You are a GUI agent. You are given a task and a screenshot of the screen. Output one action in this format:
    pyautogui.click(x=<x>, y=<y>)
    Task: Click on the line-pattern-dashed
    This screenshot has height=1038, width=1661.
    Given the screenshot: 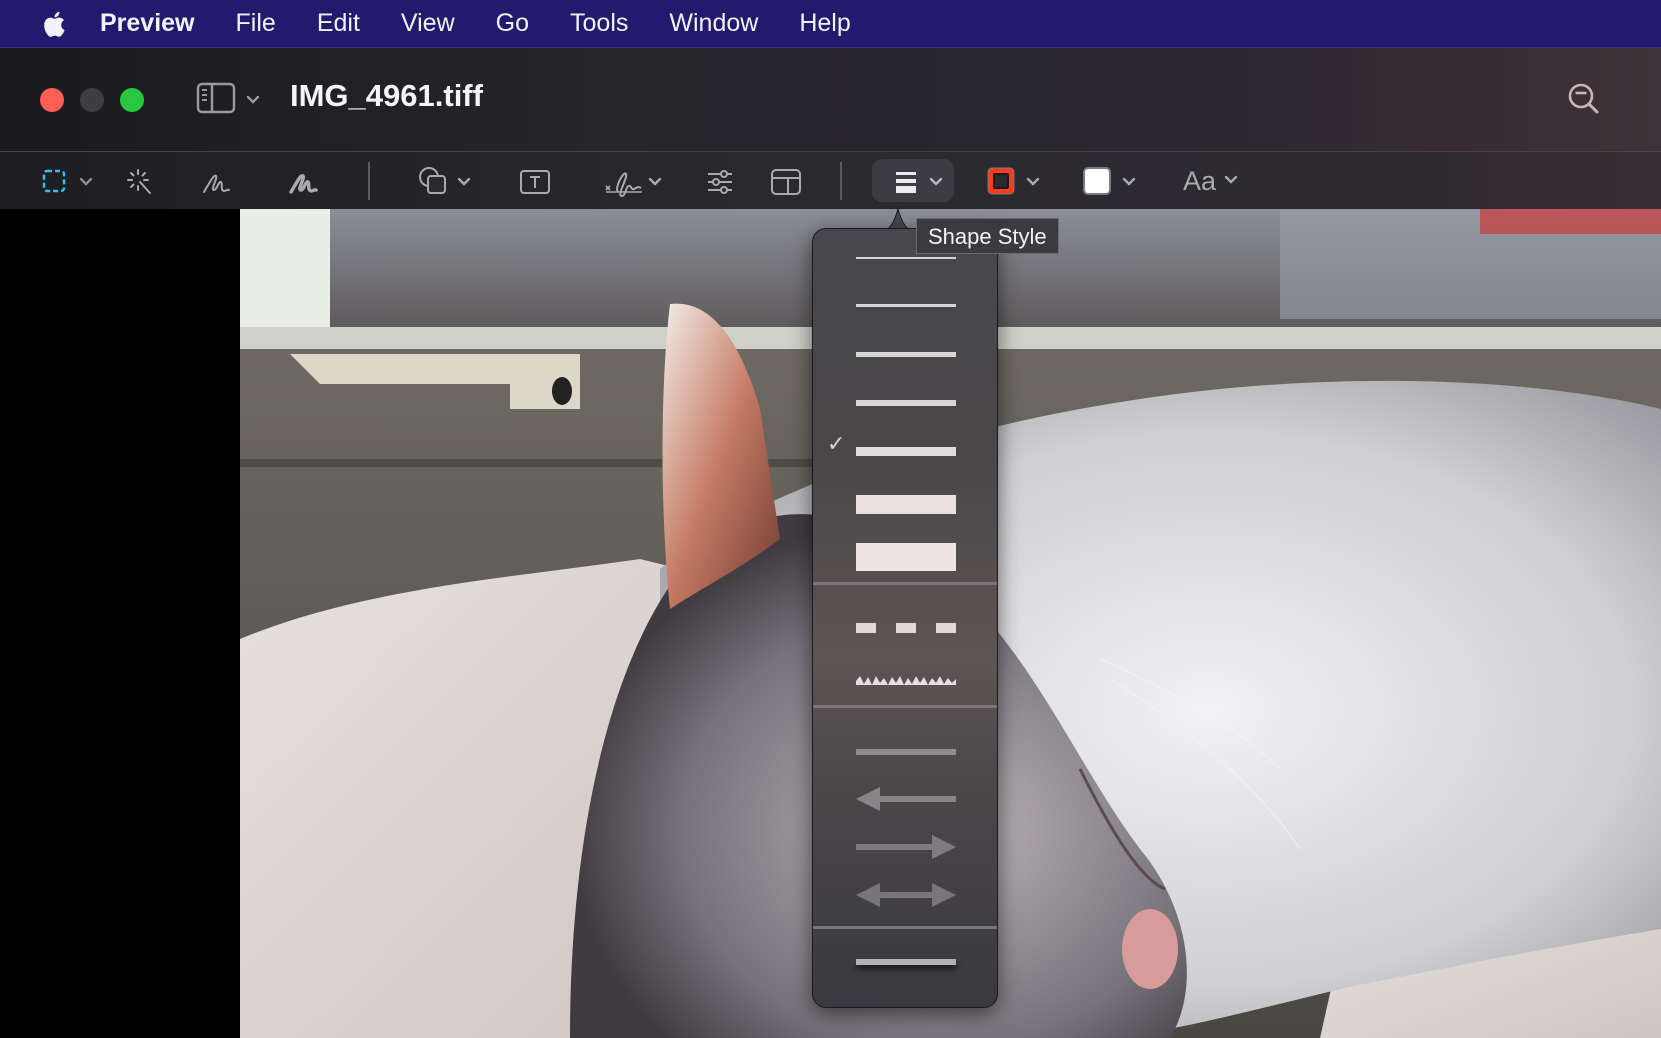 What is the action you would take?
    pyautogui.click(x=905, y=619)
    